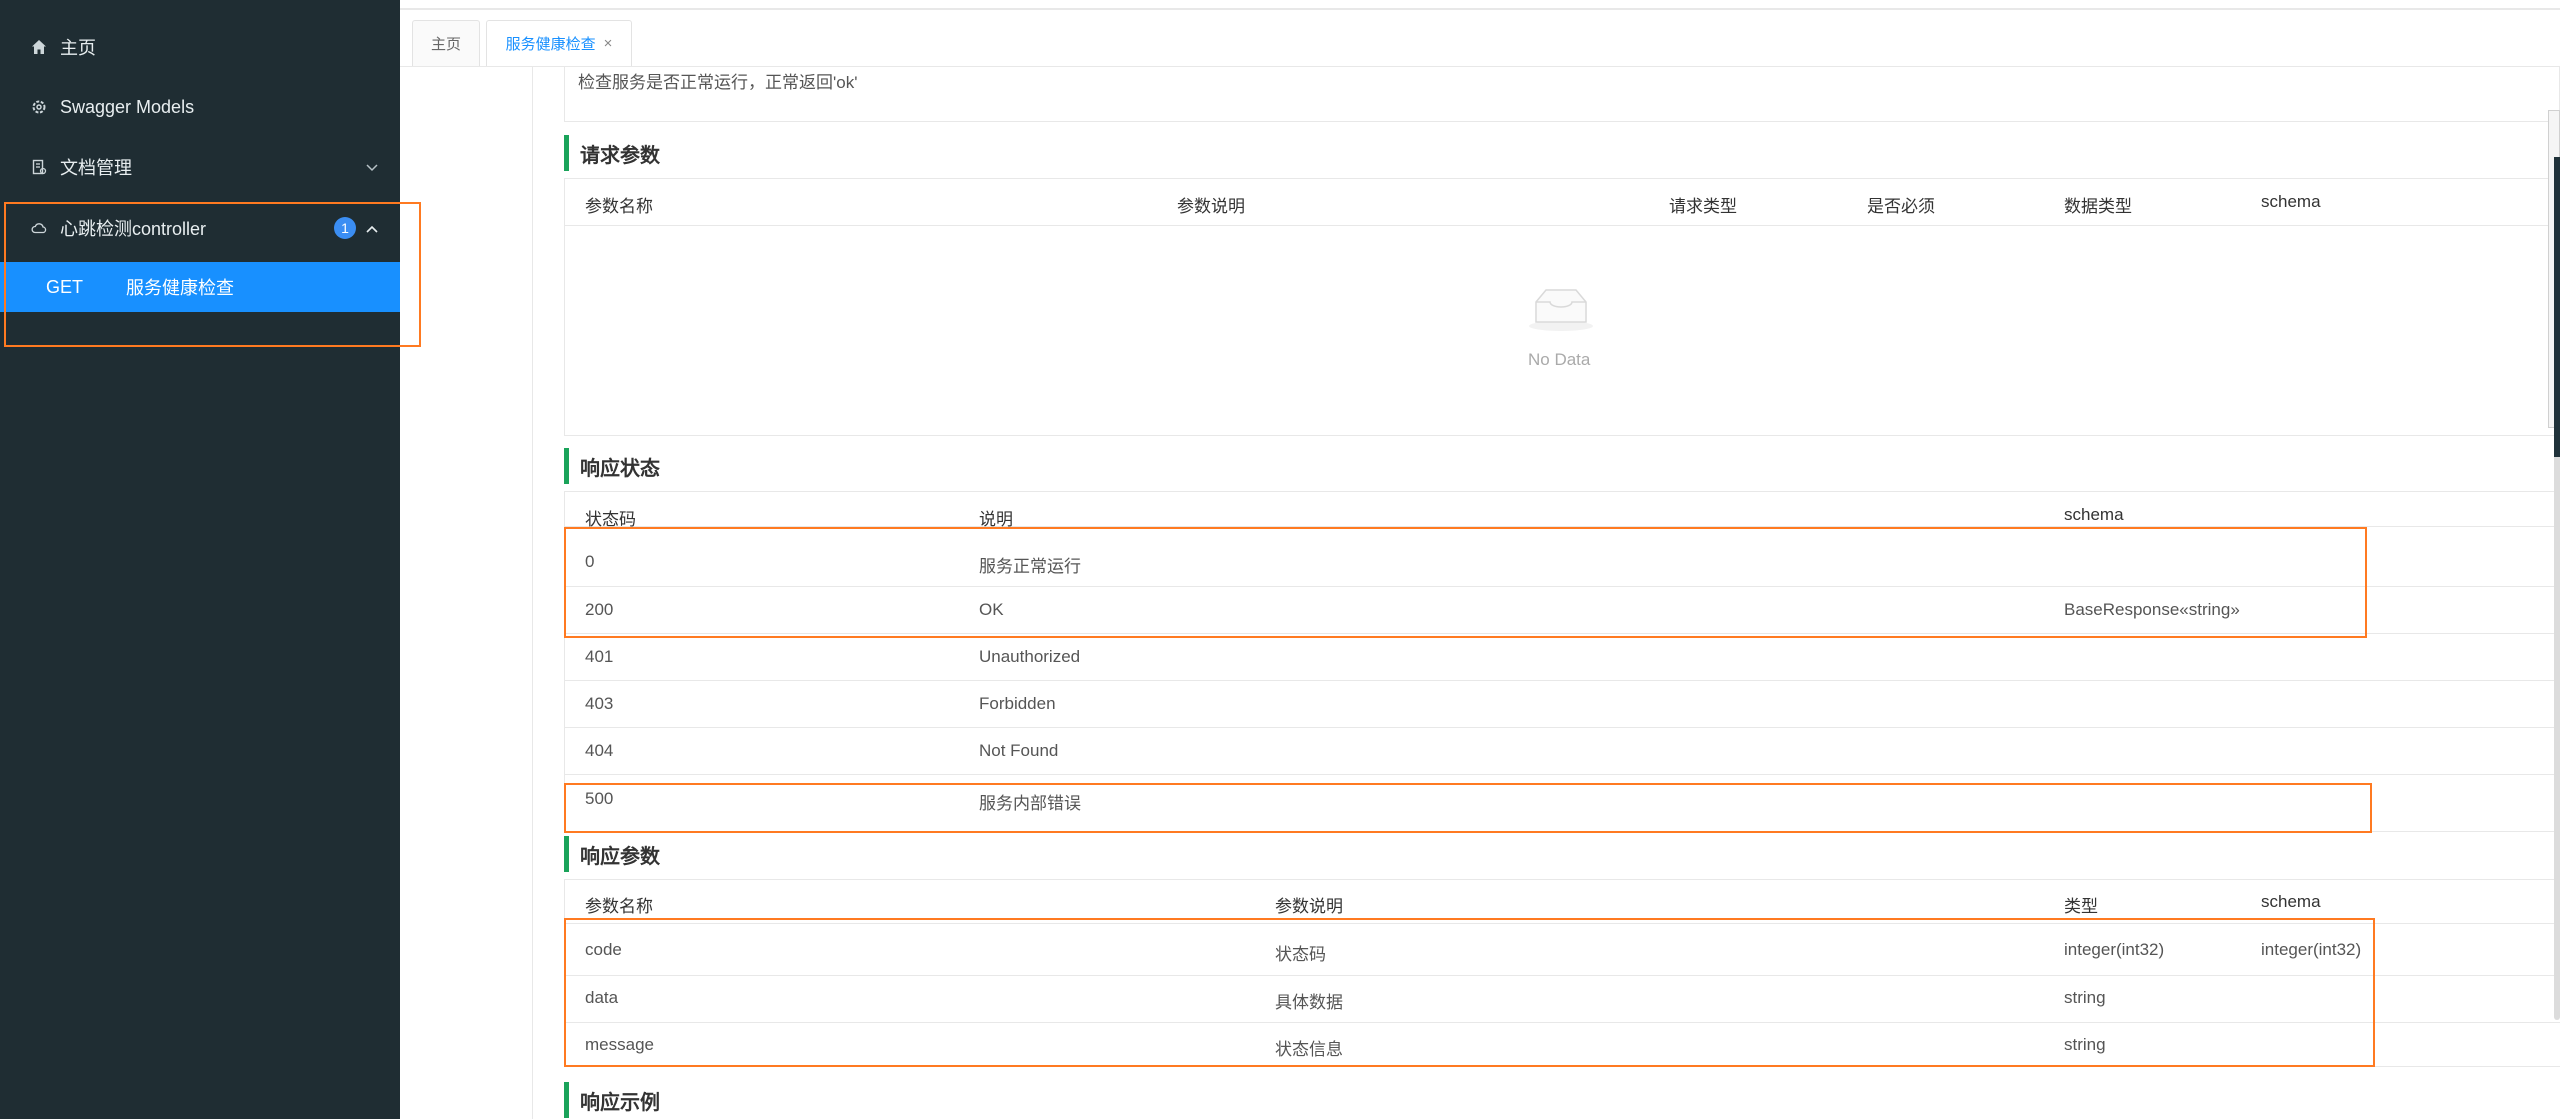  Describe the element at coordinates (372, 167) in the screenshot. I see `chevron-down-icon` at that location.